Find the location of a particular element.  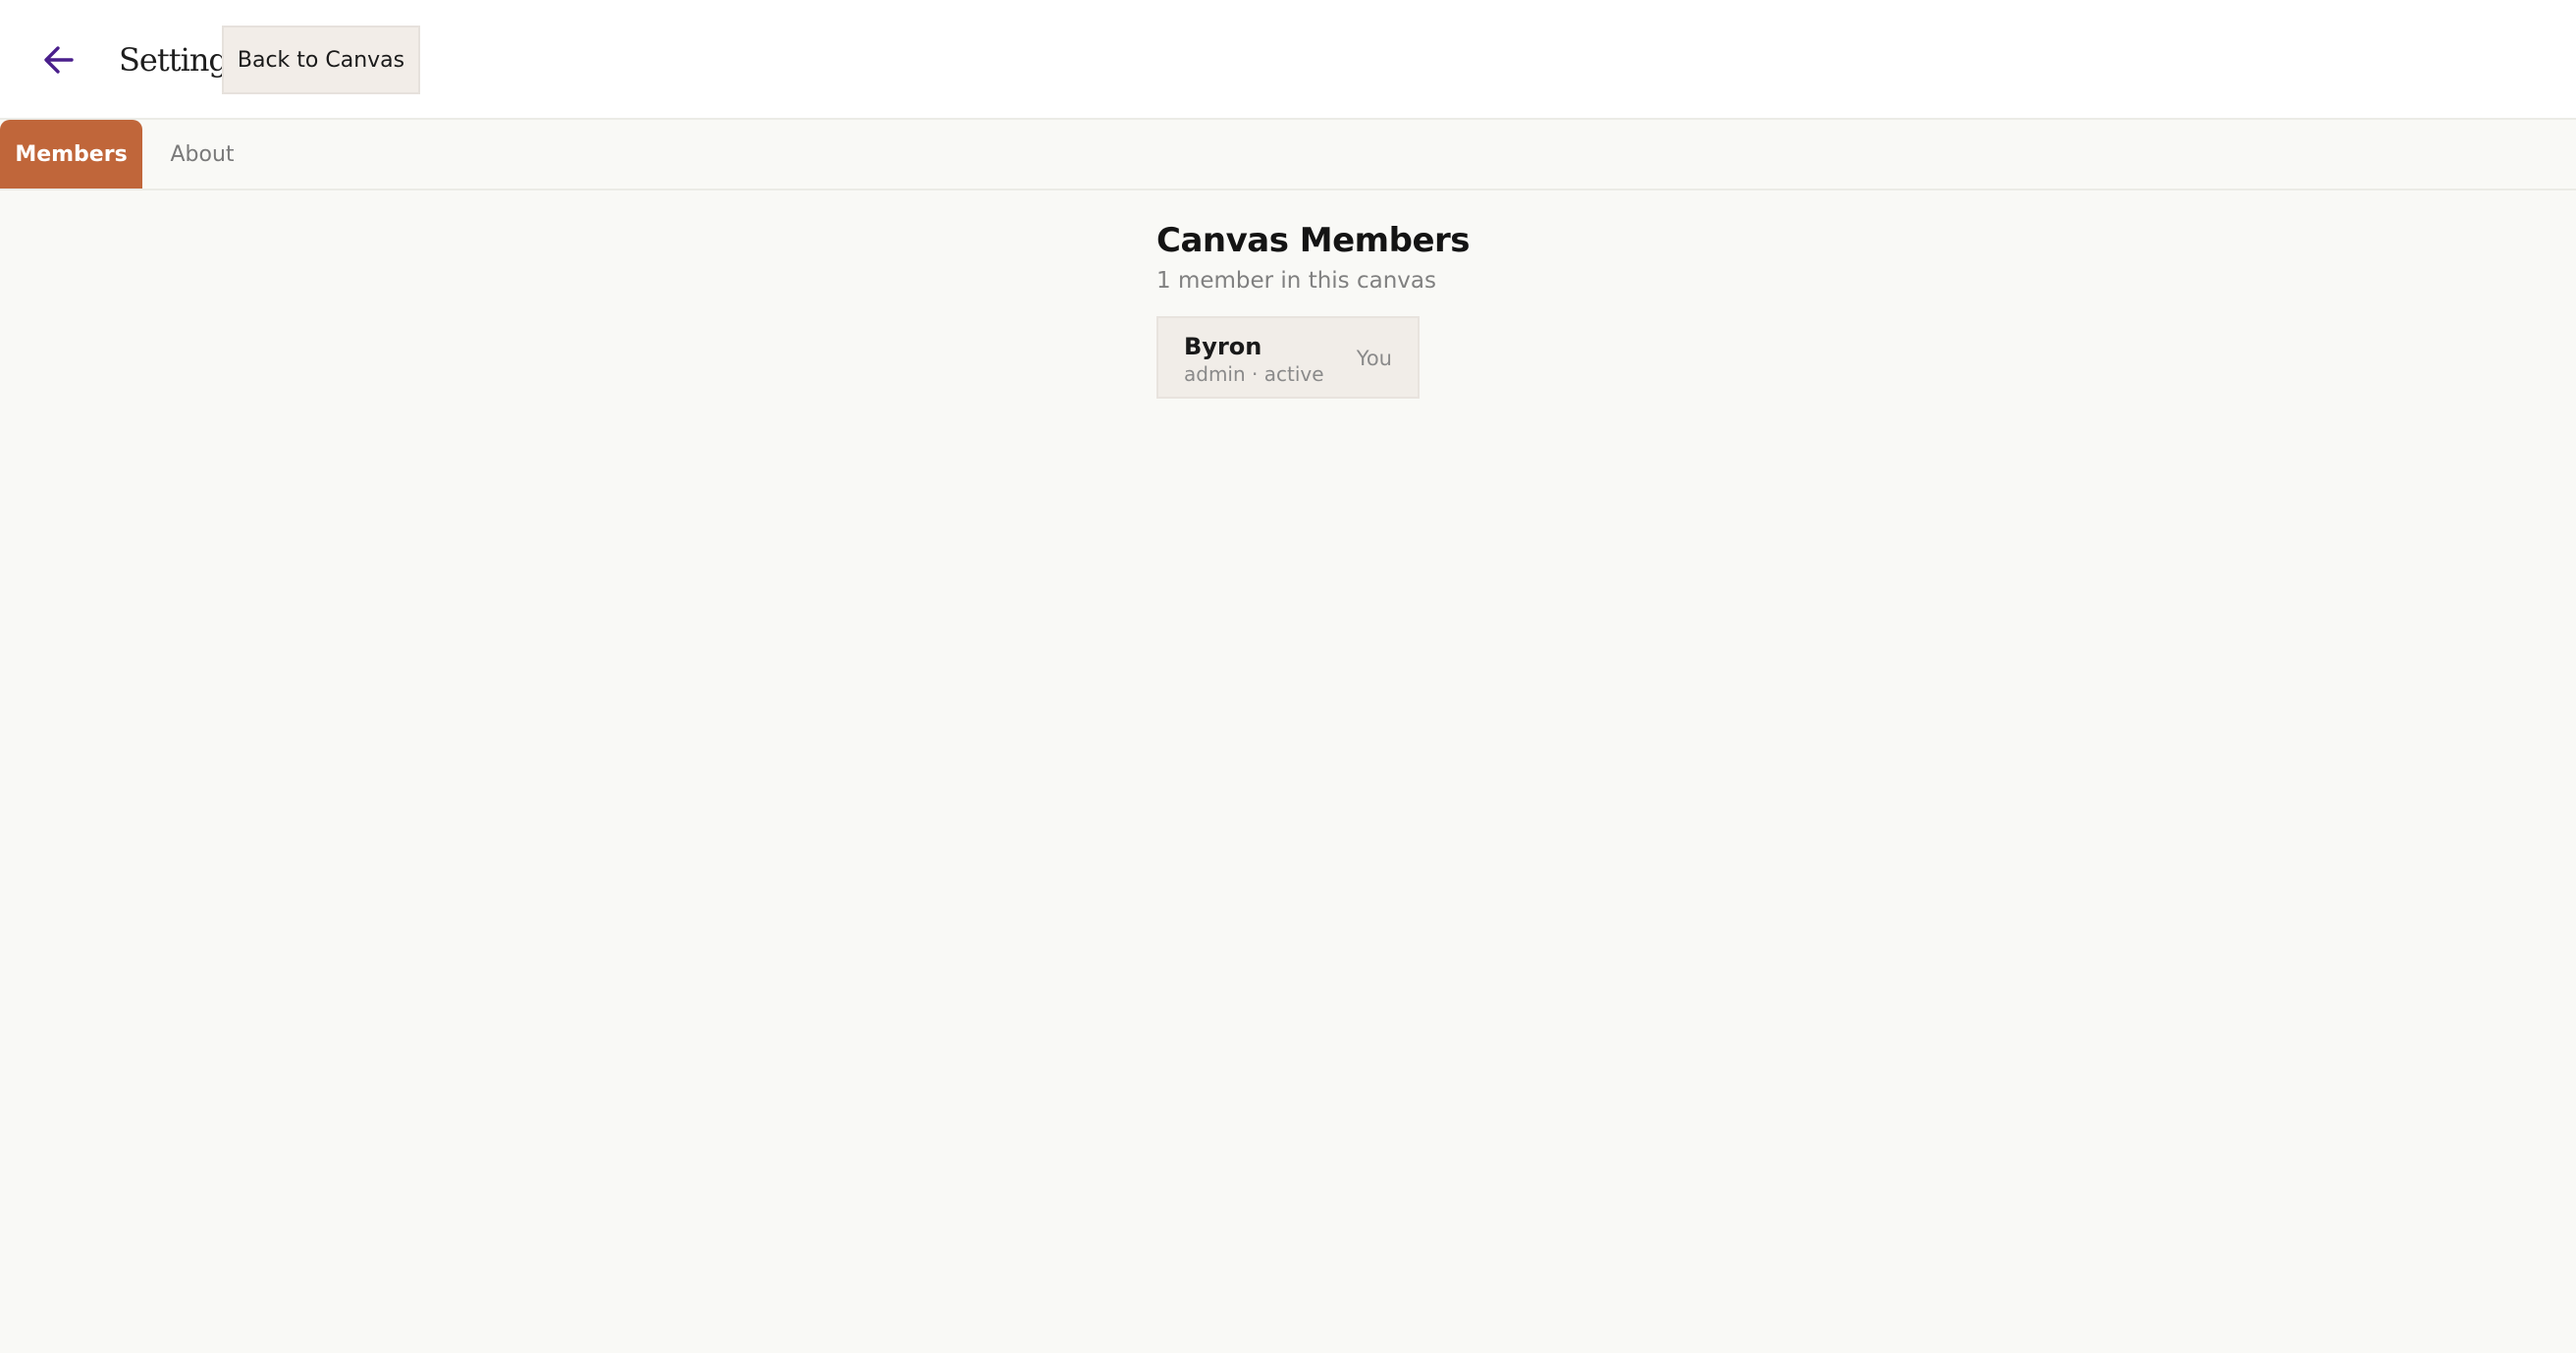

member-card: Byron admin · active You is located at coordinates (1288, 357).